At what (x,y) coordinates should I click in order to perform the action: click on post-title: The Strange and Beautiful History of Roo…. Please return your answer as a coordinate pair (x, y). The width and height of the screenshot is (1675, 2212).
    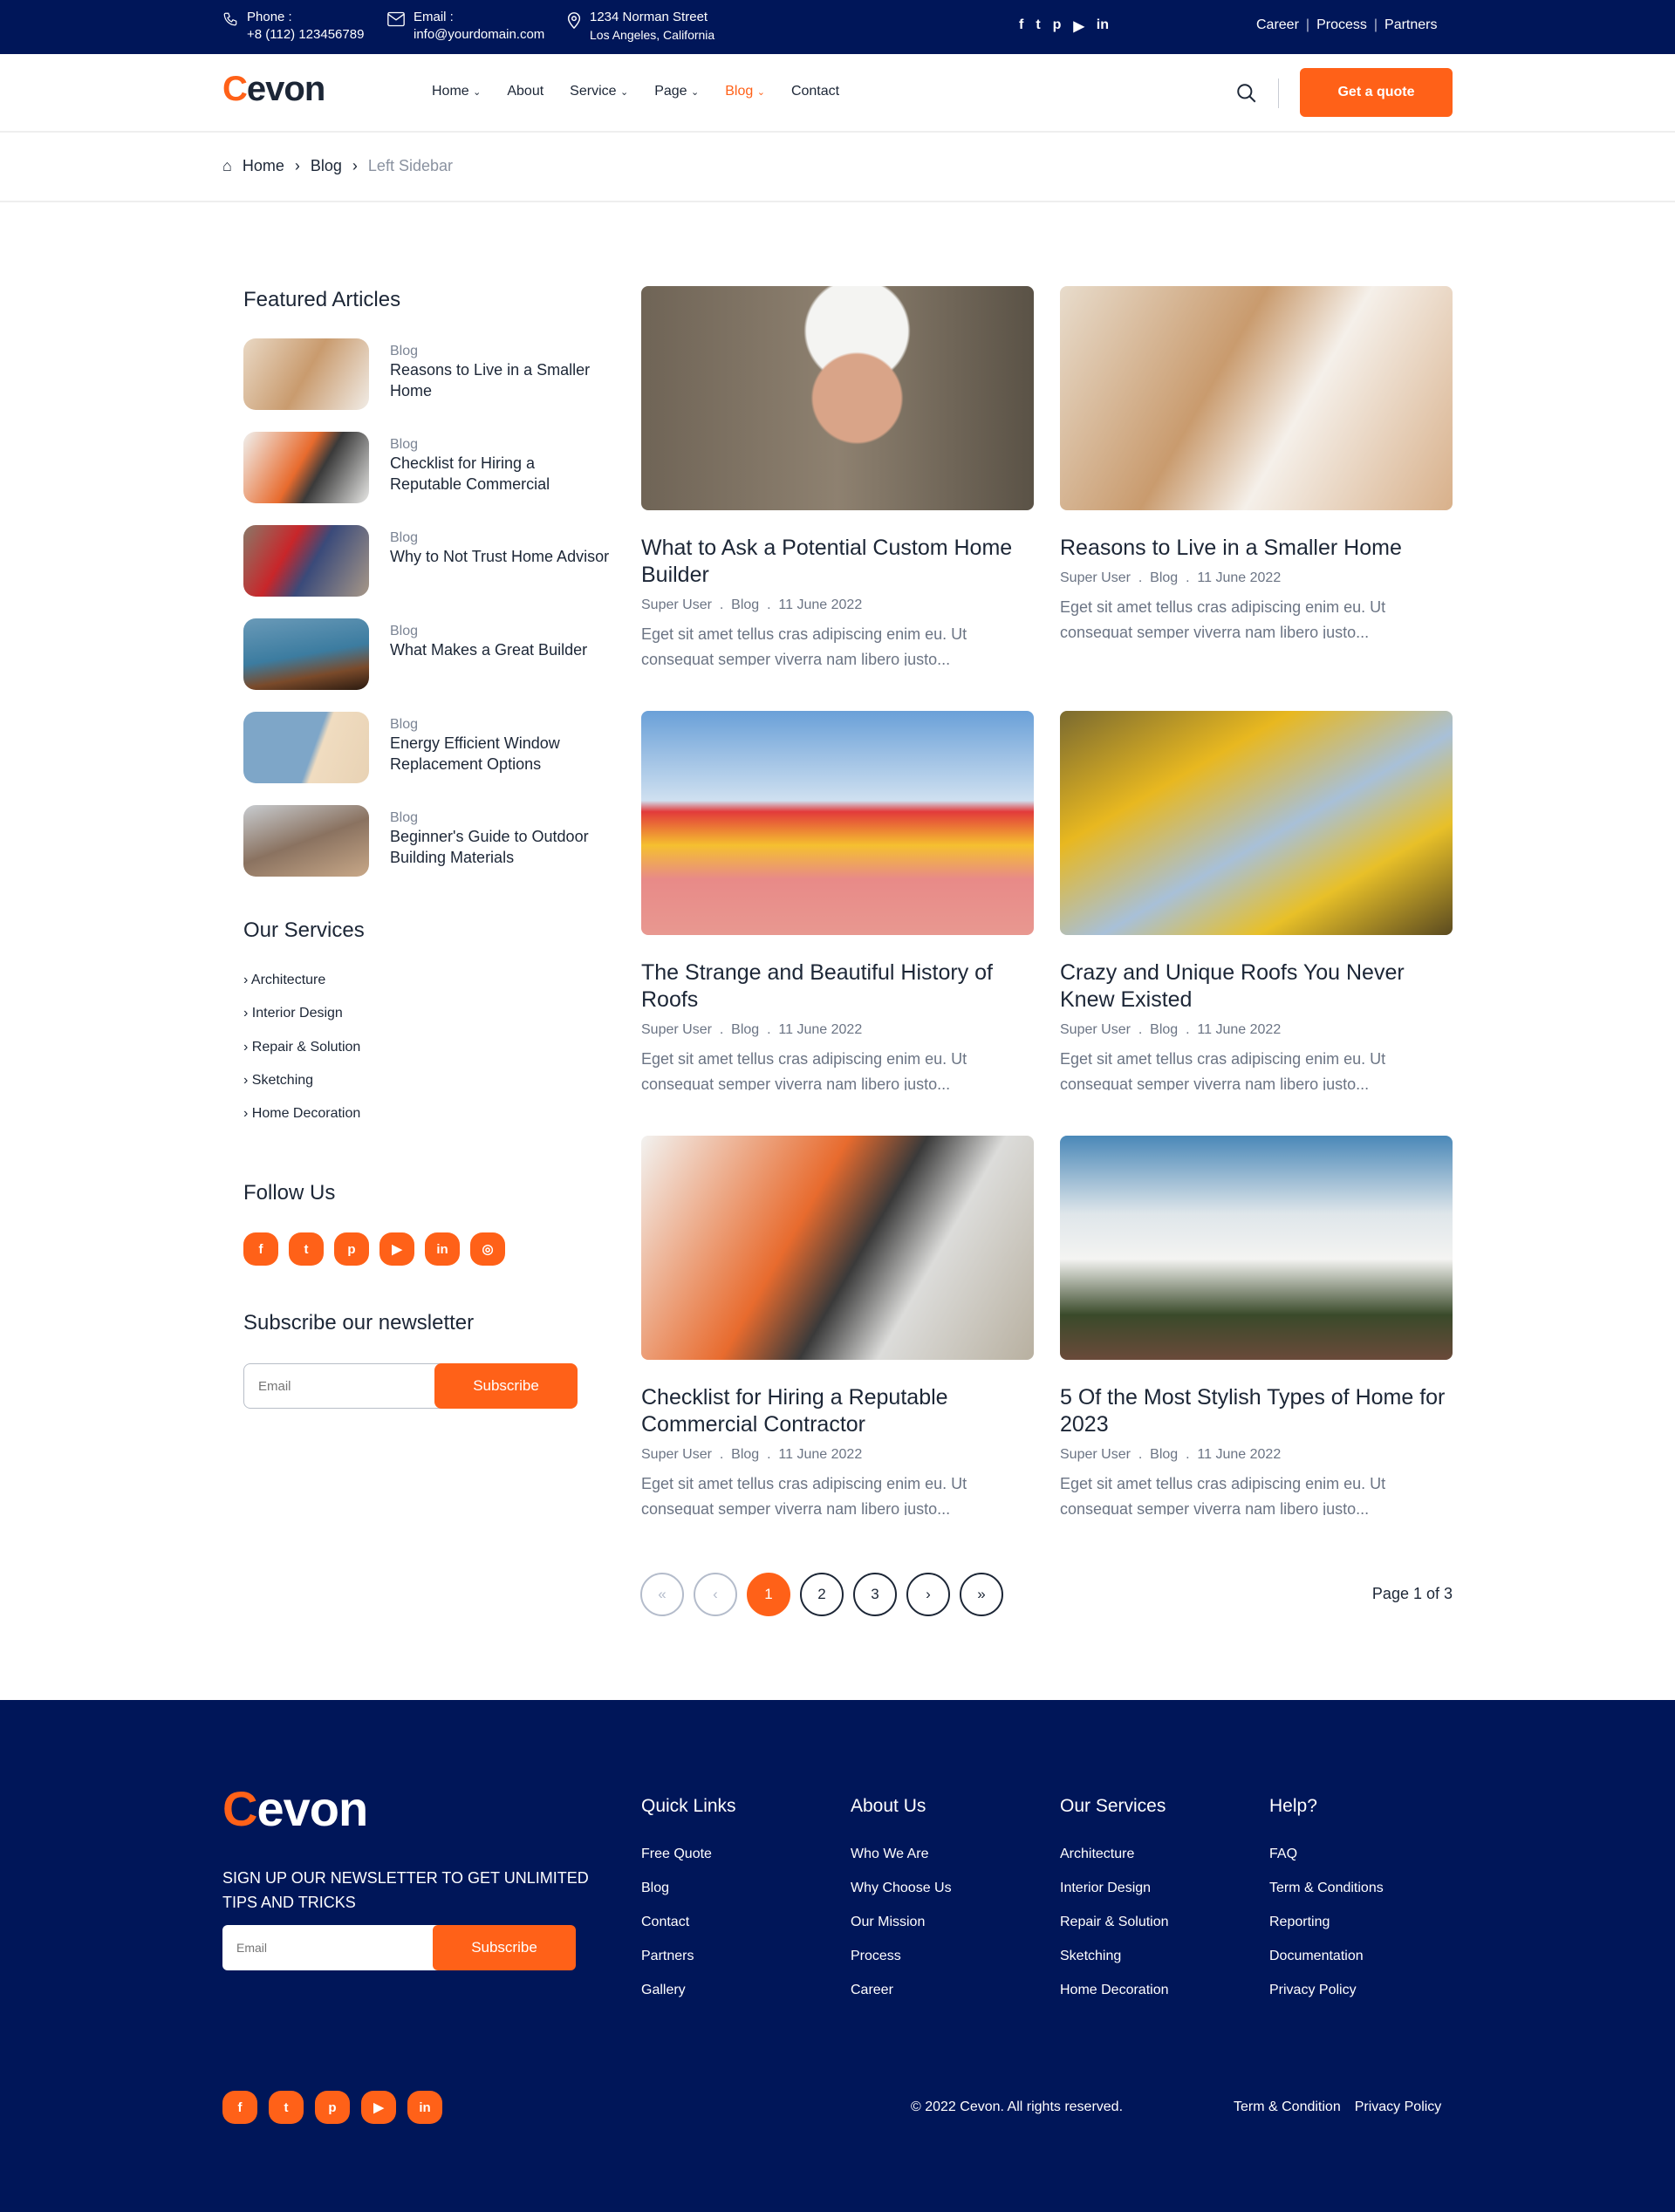
    Looking at the image, I should click on (837, 986).